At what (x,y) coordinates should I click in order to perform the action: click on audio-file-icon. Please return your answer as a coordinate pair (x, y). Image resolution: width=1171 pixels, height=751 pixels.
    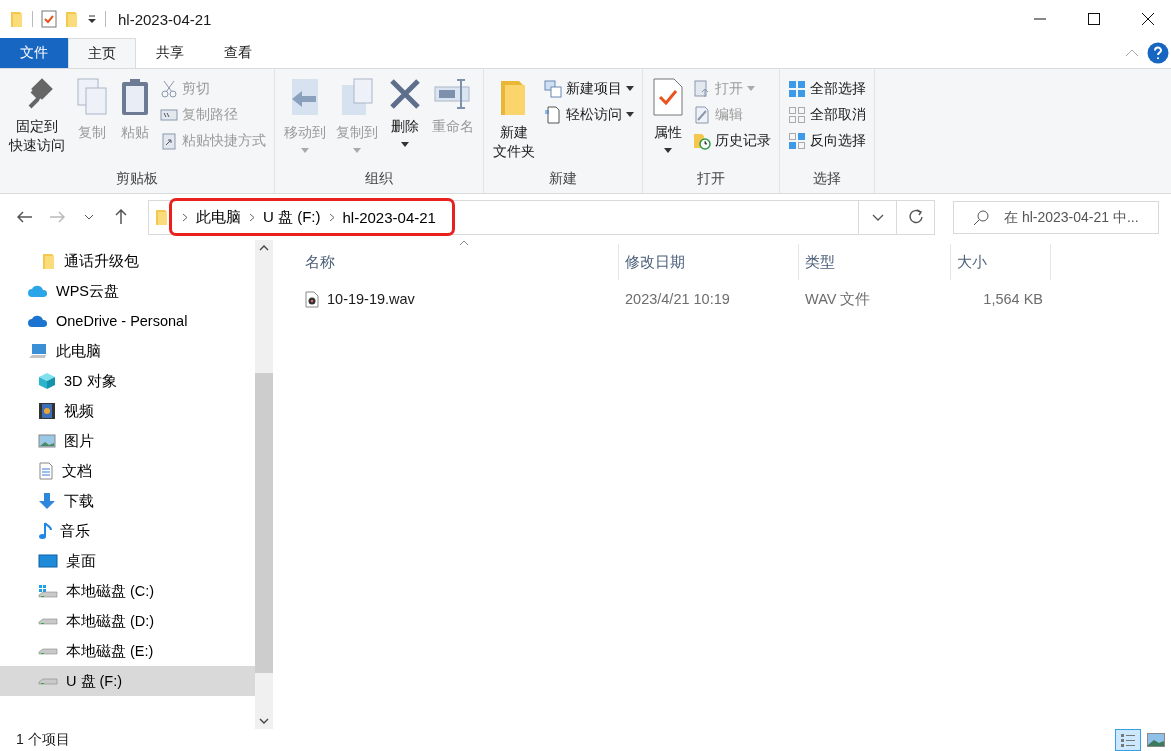
    Looking at the image, I should click on (312, 299).